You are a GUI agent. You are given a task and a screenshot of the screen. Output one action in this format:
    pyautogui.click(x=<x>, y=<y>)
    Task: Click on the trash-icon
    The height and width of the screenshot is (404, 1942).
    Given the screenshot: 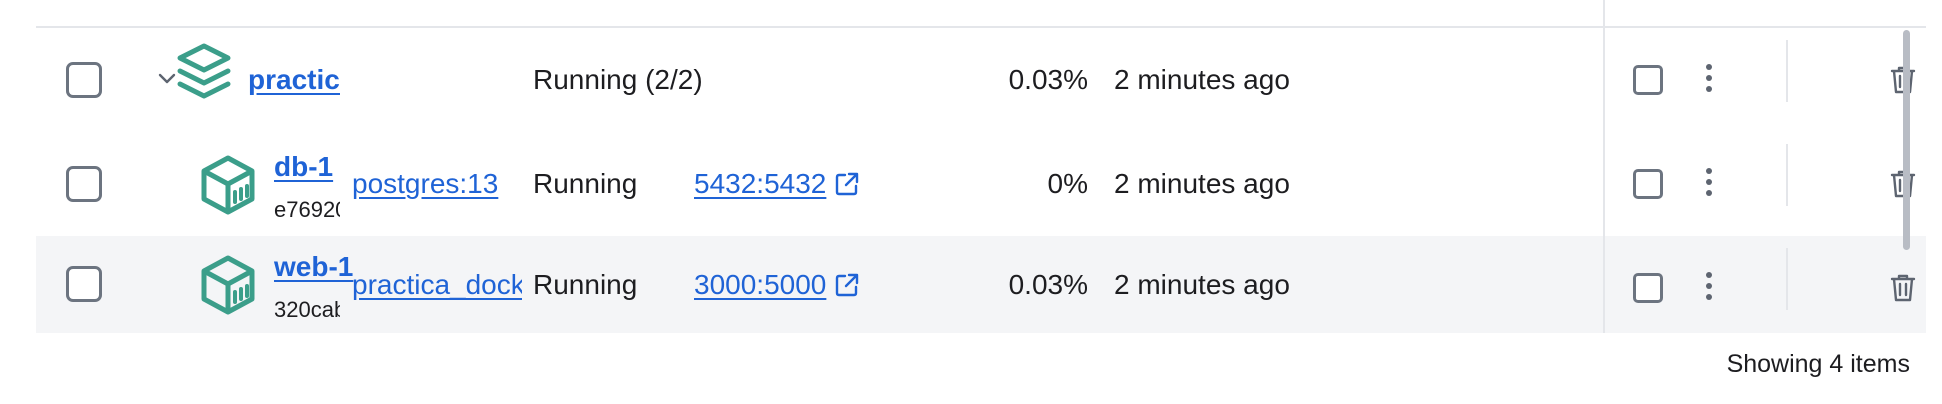 What is the action you would take?
    pyautogui.click(x=1903, y=288)
    